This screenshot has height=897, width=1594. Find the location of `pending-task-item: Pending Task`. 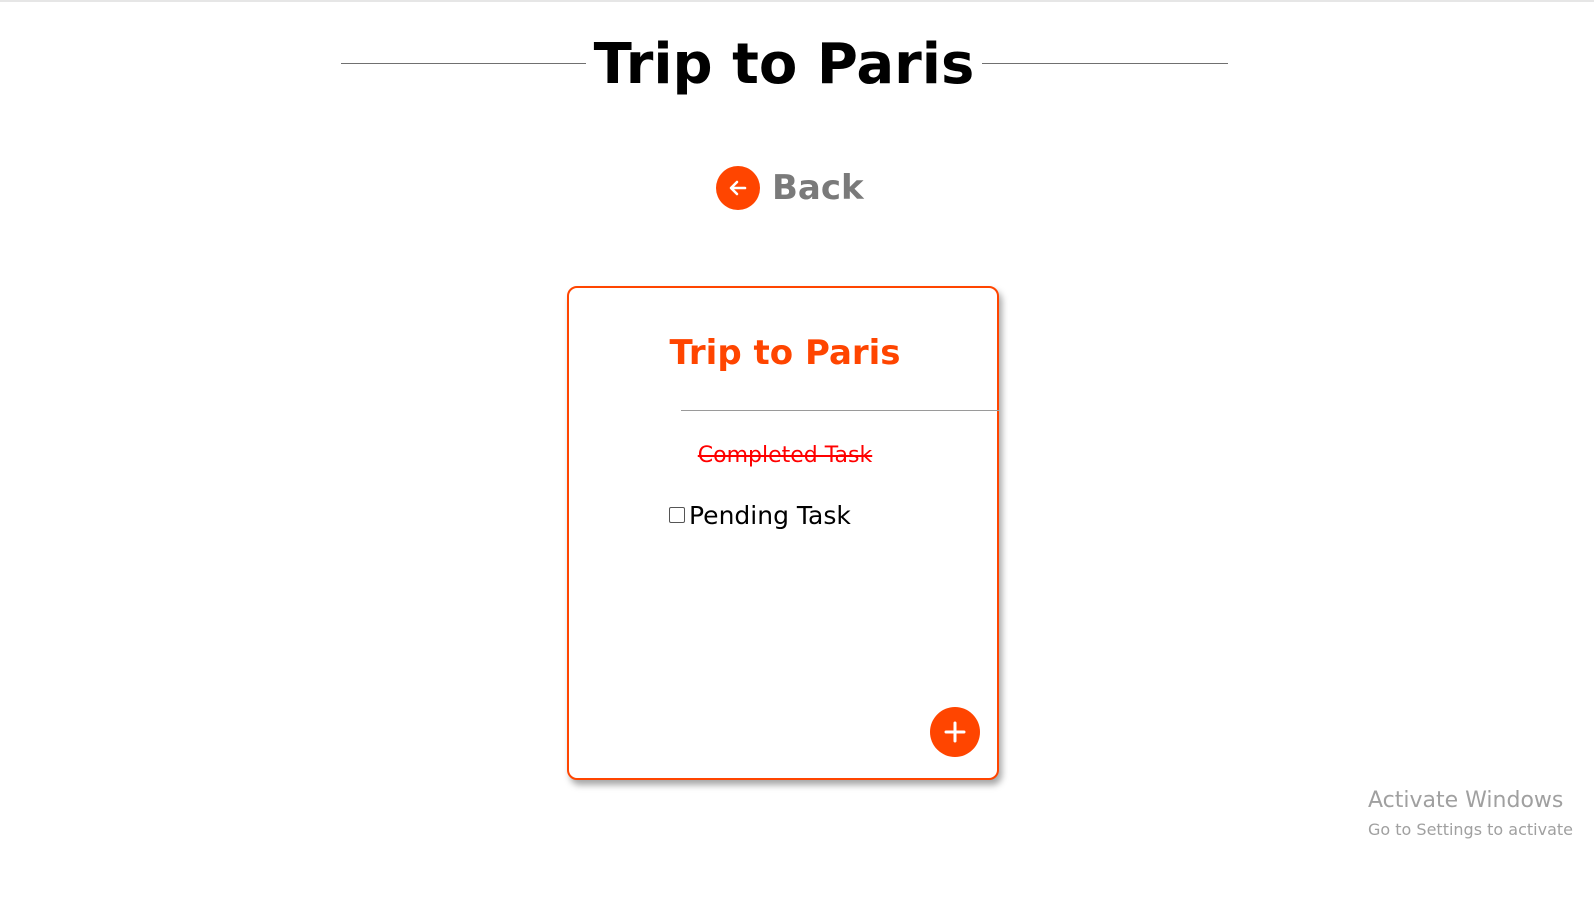

pending-task-item: Pending Task is located at coordinates (759, 515).